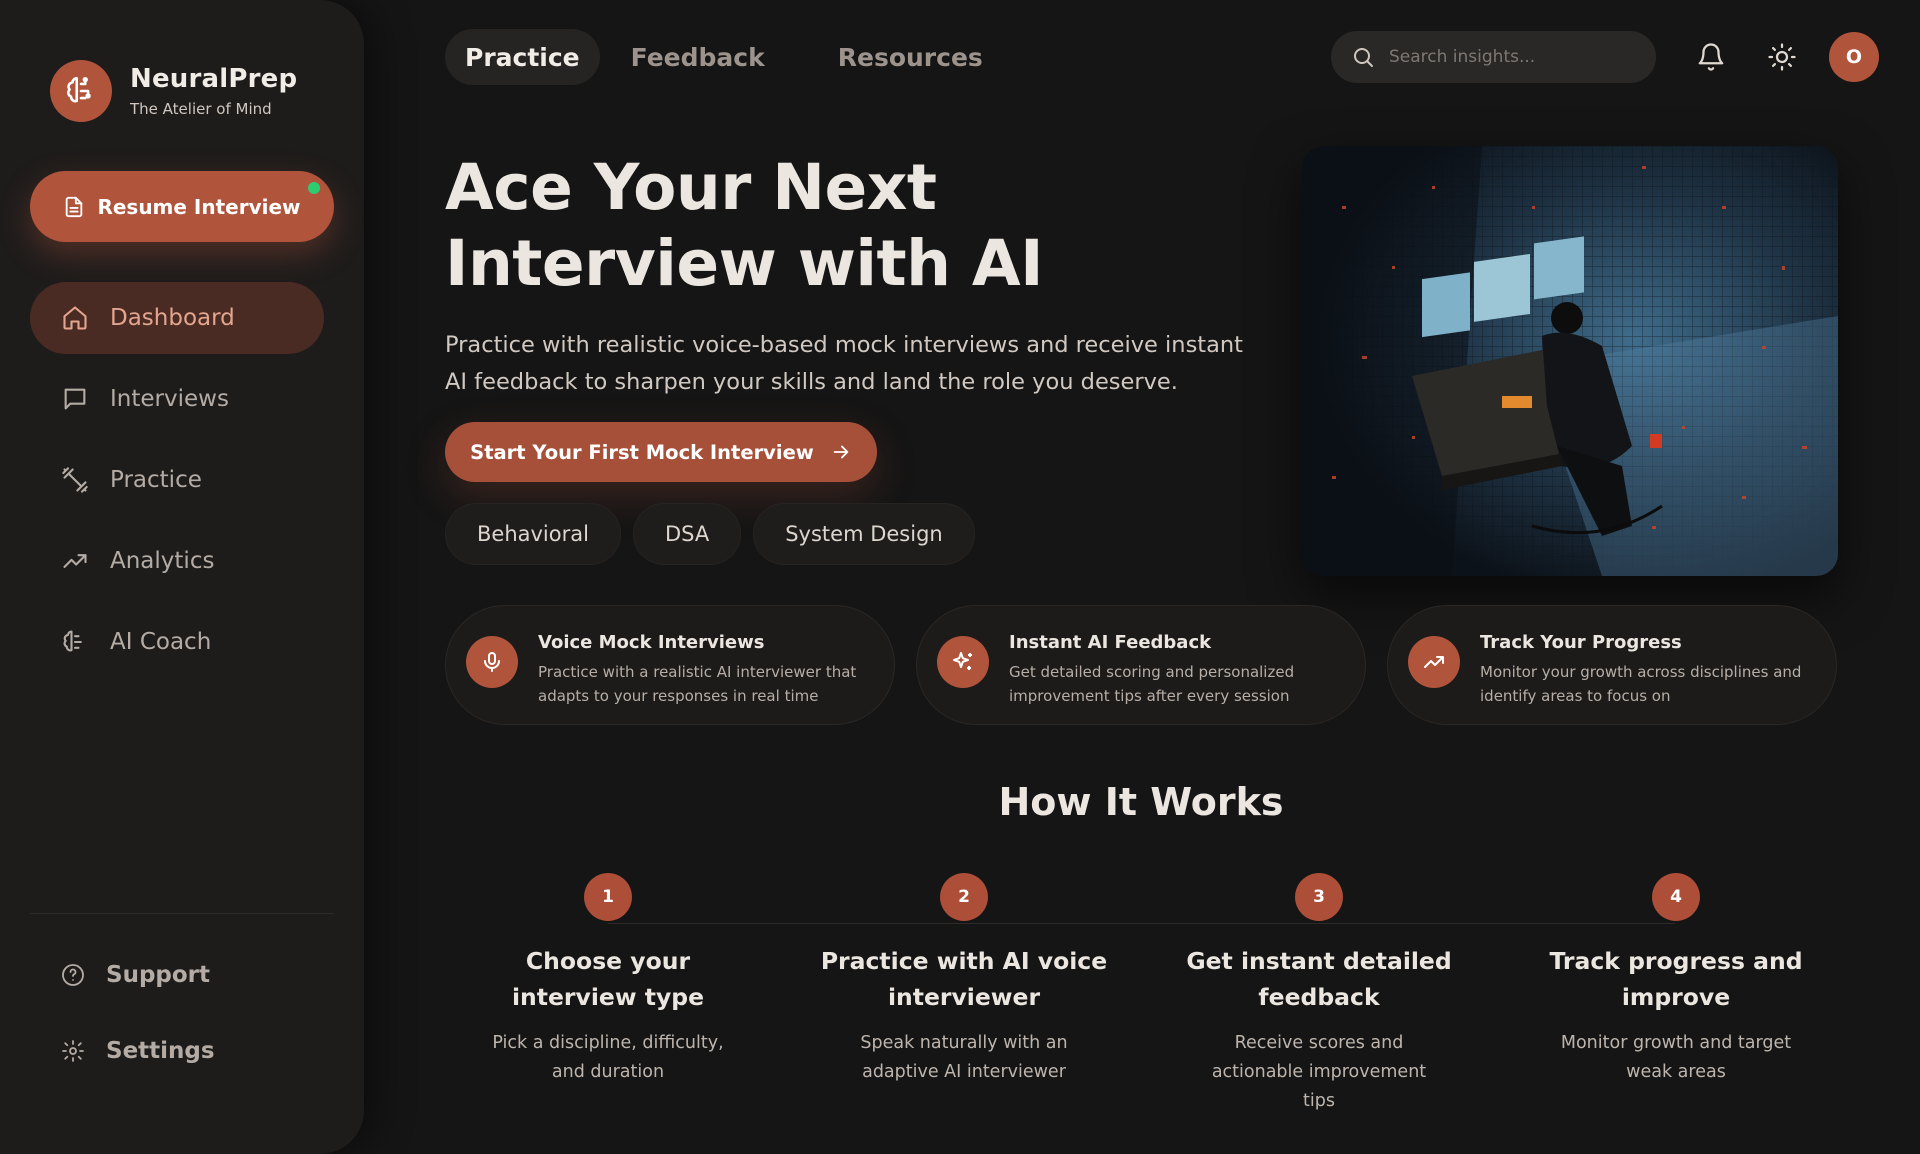 Image resolution: width=1920 pixels, height=1154 pixels. I want to click on bell-icon, so click(1711, 57).